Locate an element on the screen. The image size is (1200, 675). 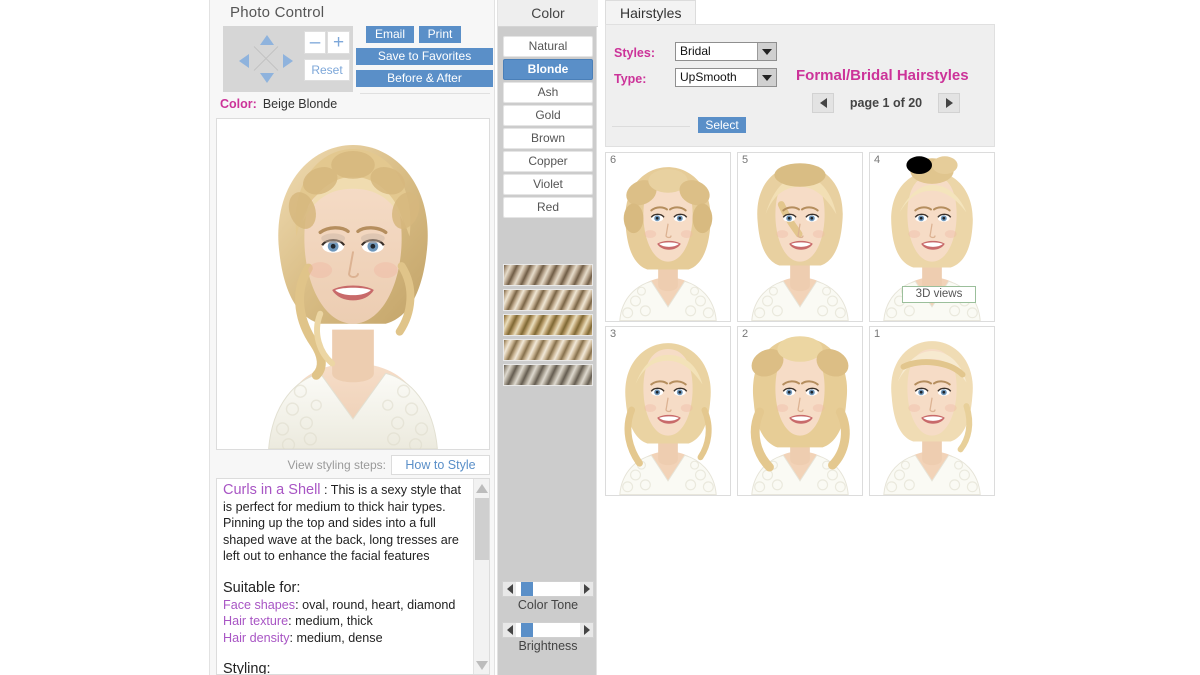
pan-right-icon is located at coordinates (288, 61).